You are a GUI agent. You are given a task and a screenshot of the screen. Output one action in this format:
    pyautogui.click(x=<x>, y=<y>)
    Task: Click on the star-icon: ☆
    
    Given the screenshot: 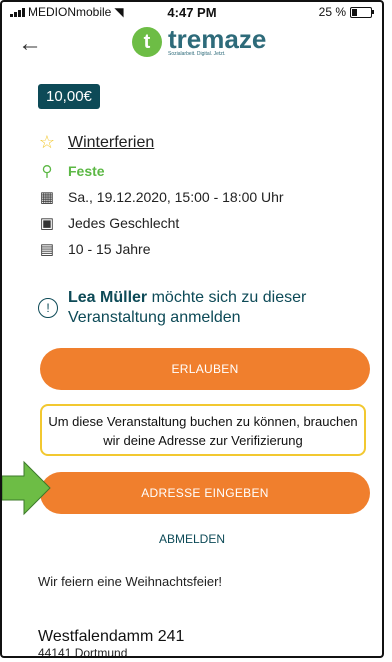 What is the action you would take?
    pyautogui.click(x=47, y=142)
    